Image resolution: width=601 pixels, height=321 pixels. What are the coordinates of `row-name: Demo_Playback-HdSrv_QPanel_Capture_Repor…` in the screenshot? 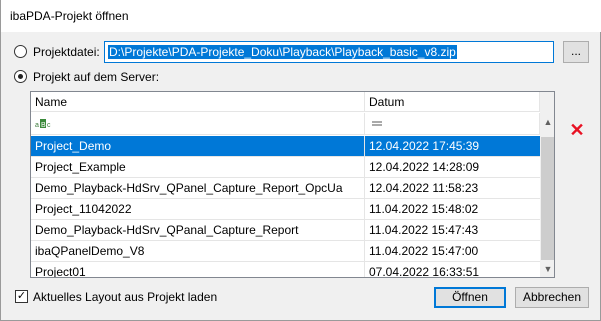 It's located at (198, 188).